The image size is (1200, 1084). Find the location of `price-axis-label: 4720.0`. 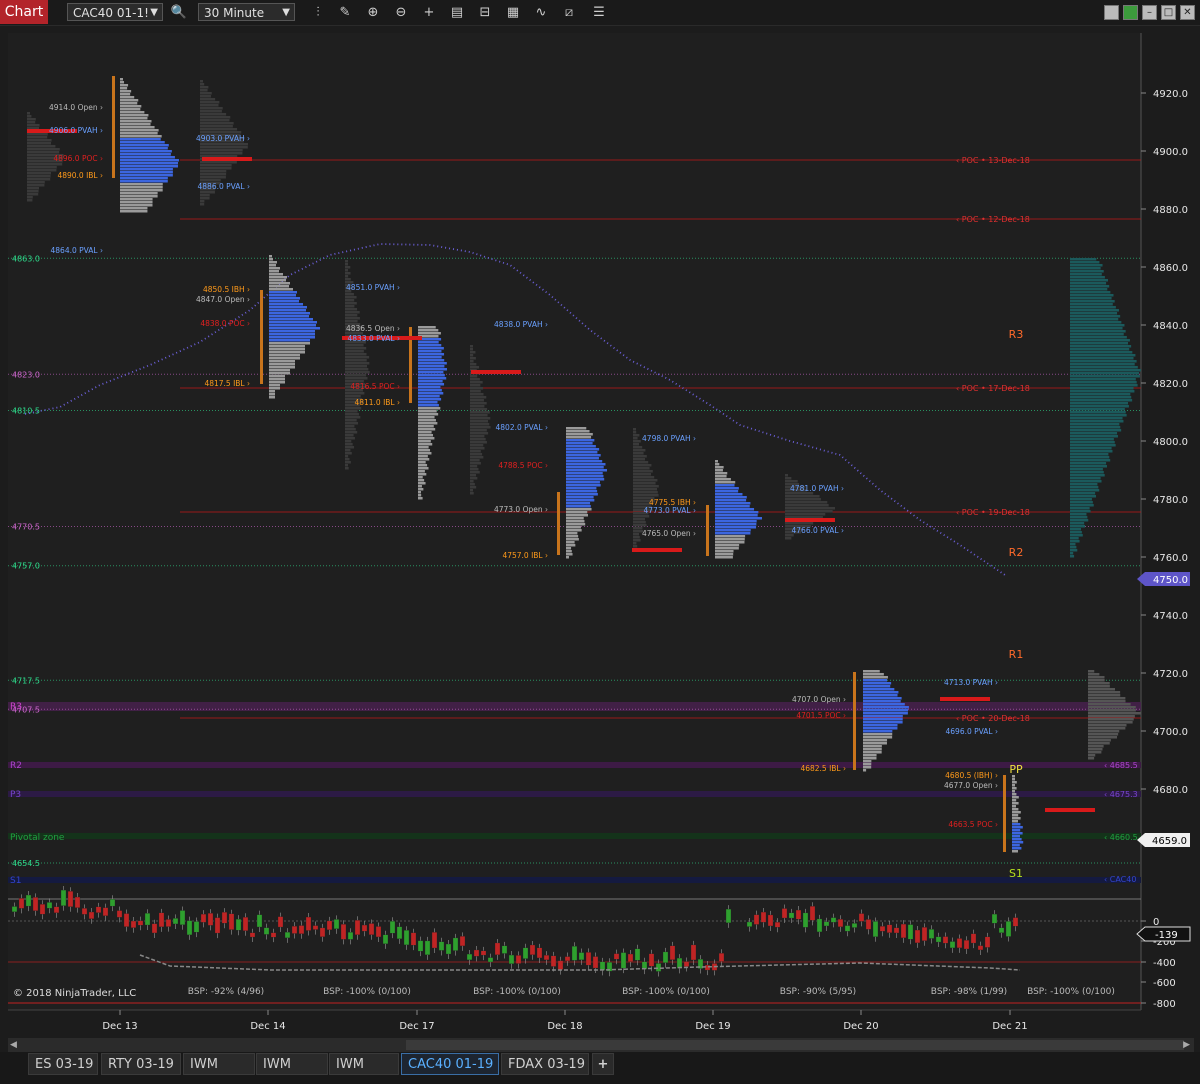

price-axis-label: 4720.0 is located at coordinates (1170, 674).